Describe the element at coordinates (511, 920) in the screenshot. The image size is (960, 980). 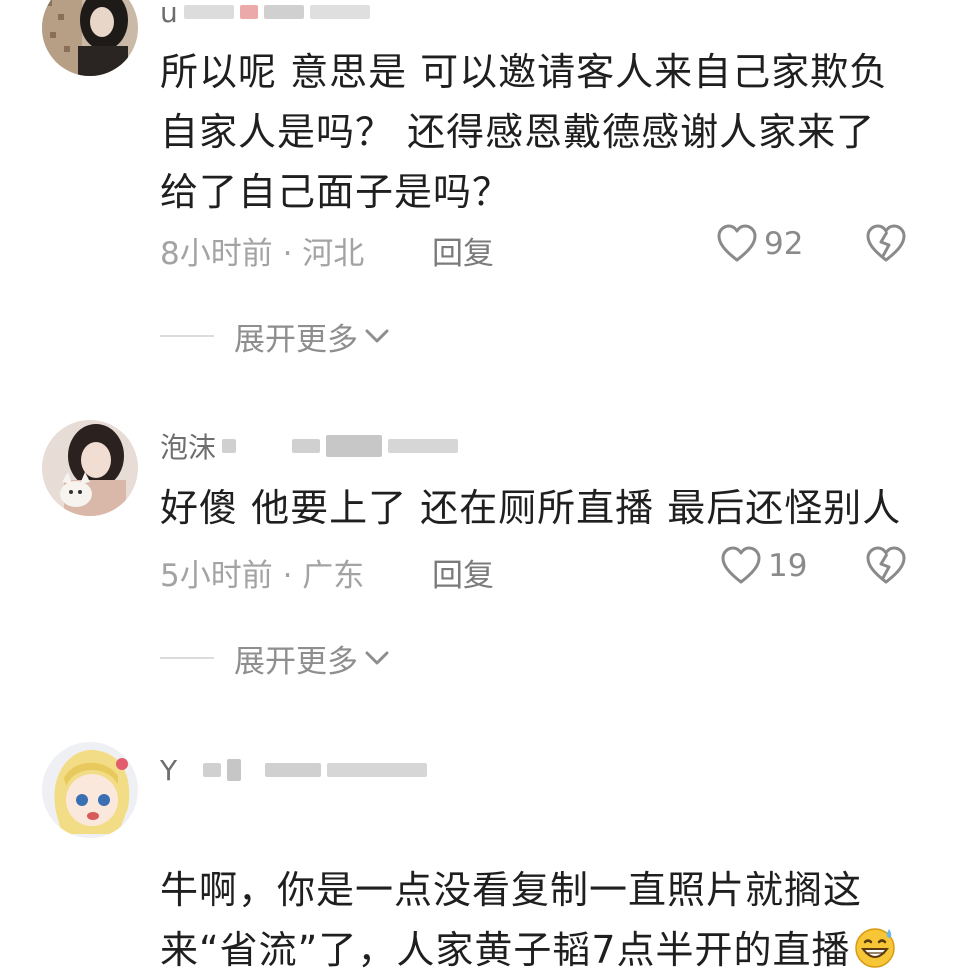
I see `comment-text-content: 牛啊，你是一点没看复制一直照片就搁这 来“省流”了，人家黄子韬7点半开的直播` at that location.